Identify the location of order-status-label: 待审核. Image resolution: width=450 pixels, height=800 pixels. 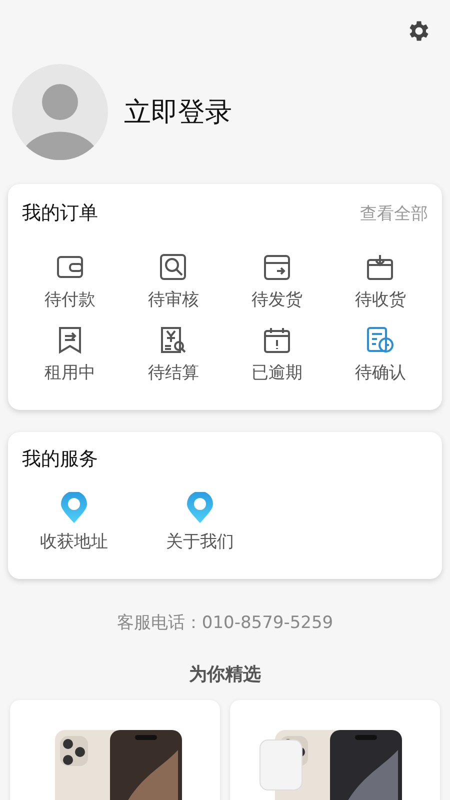
(173, 299).